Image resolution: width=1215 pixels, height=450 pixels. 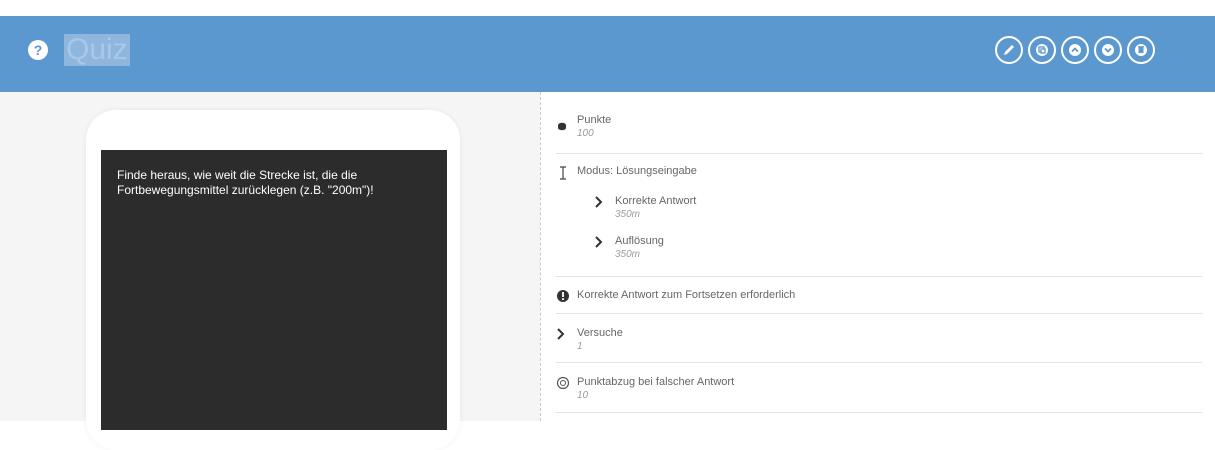 I want to click on correct-answer-value: 350m, so click(x=628, y=214).